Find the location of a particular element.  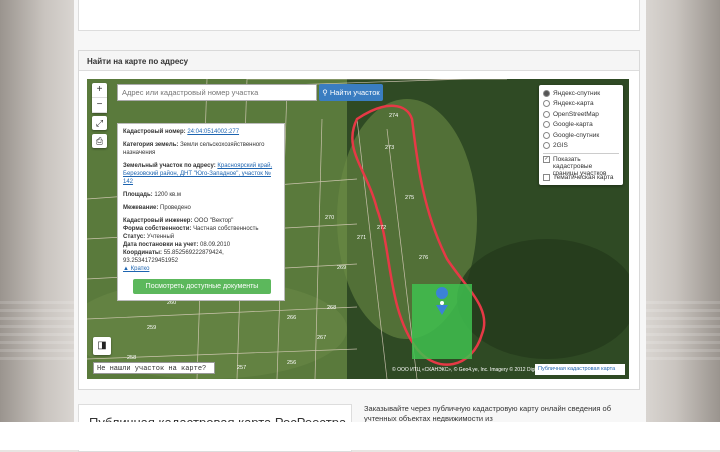

layer-google-satellite: Google-спутник is located at coordinates (581, 135).